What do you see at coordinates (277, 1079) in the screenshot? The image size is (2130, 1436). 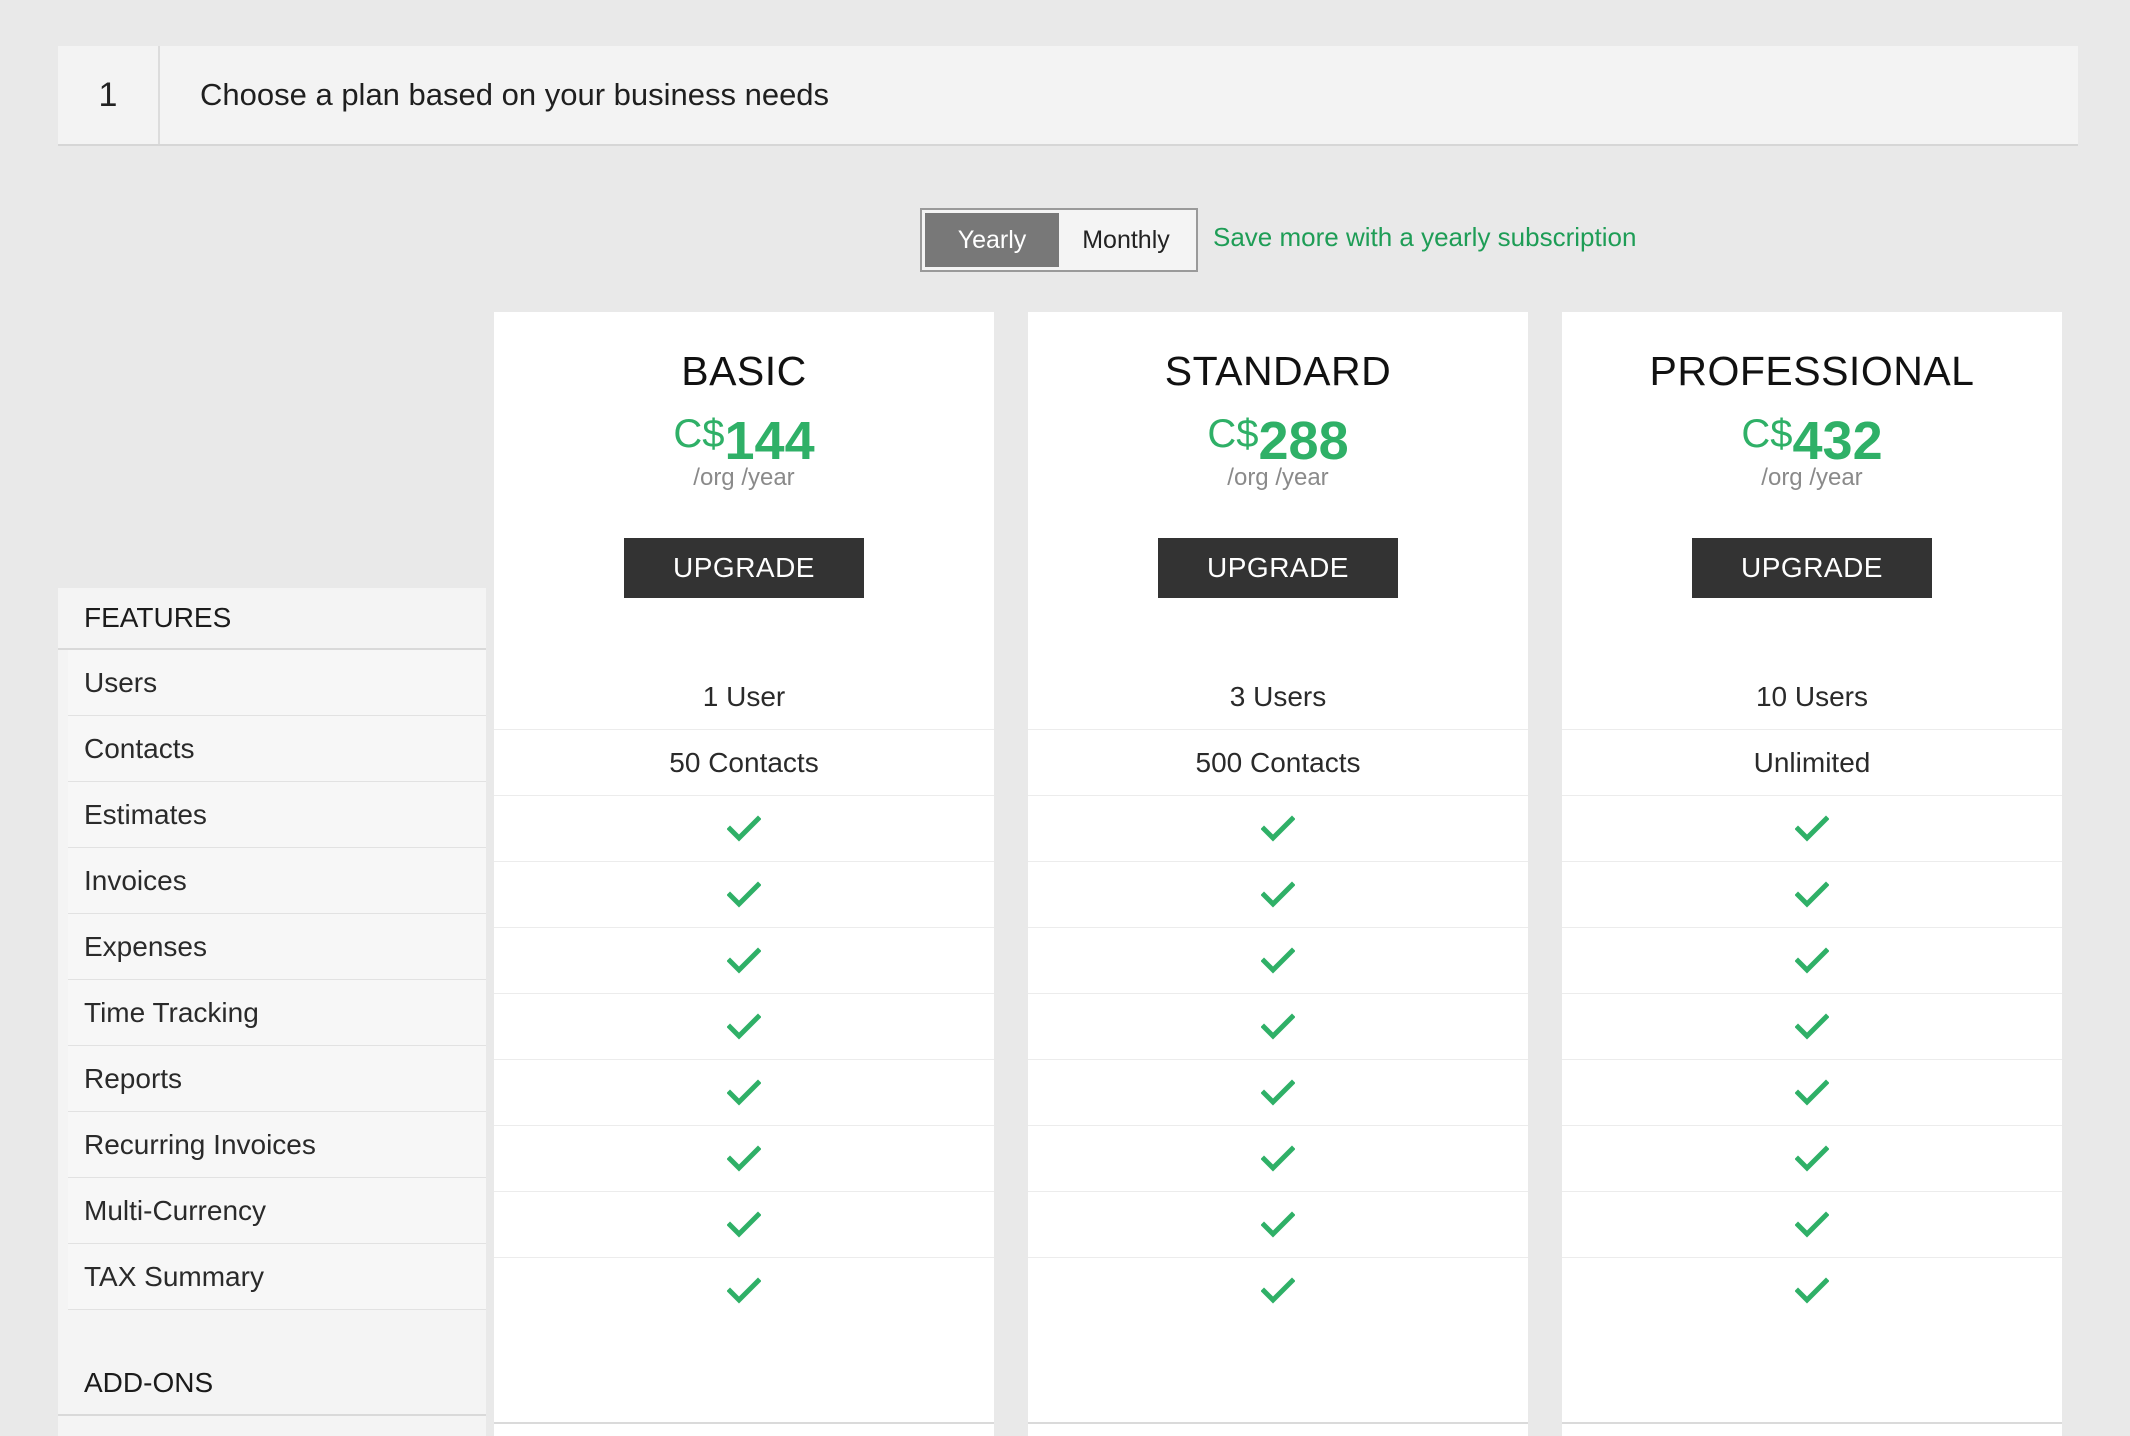 I see `feature-row-reports: Reports` at bounding box center [277, 1079].